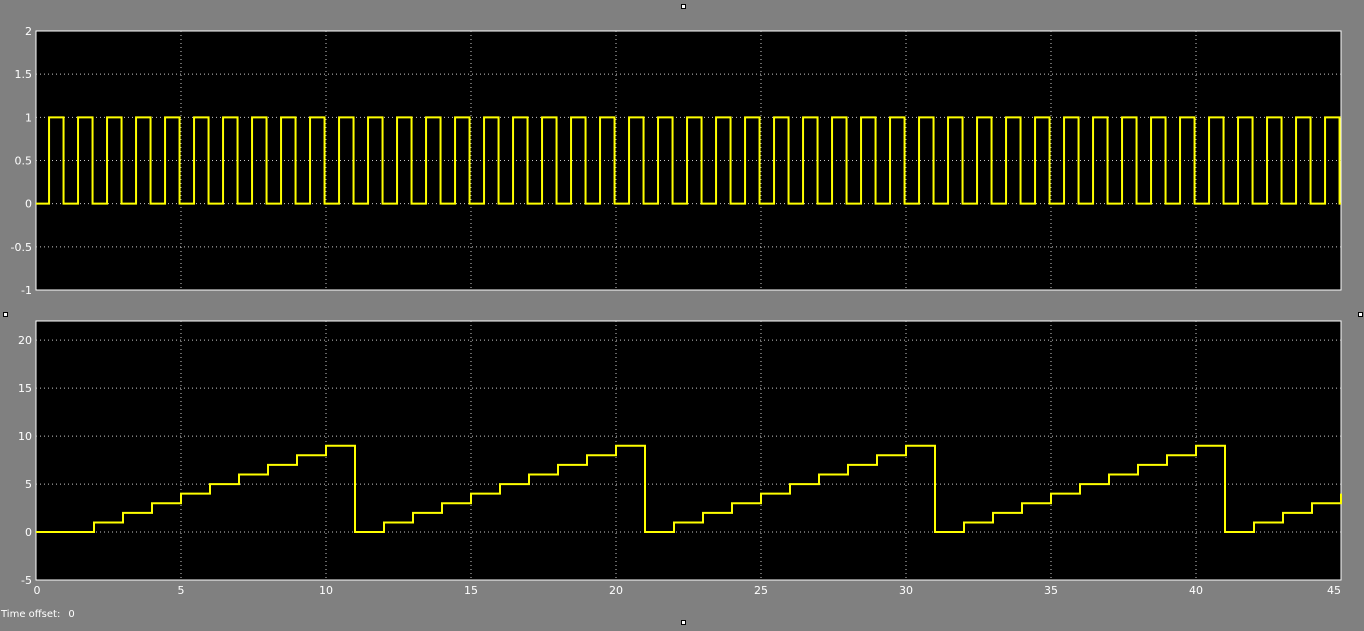 The height and width of the screenshot is (631, 1364). Describe the element at coordinates (471, 590) in the screenshot. I see `x-tick-label-bottom: 15` at that location.